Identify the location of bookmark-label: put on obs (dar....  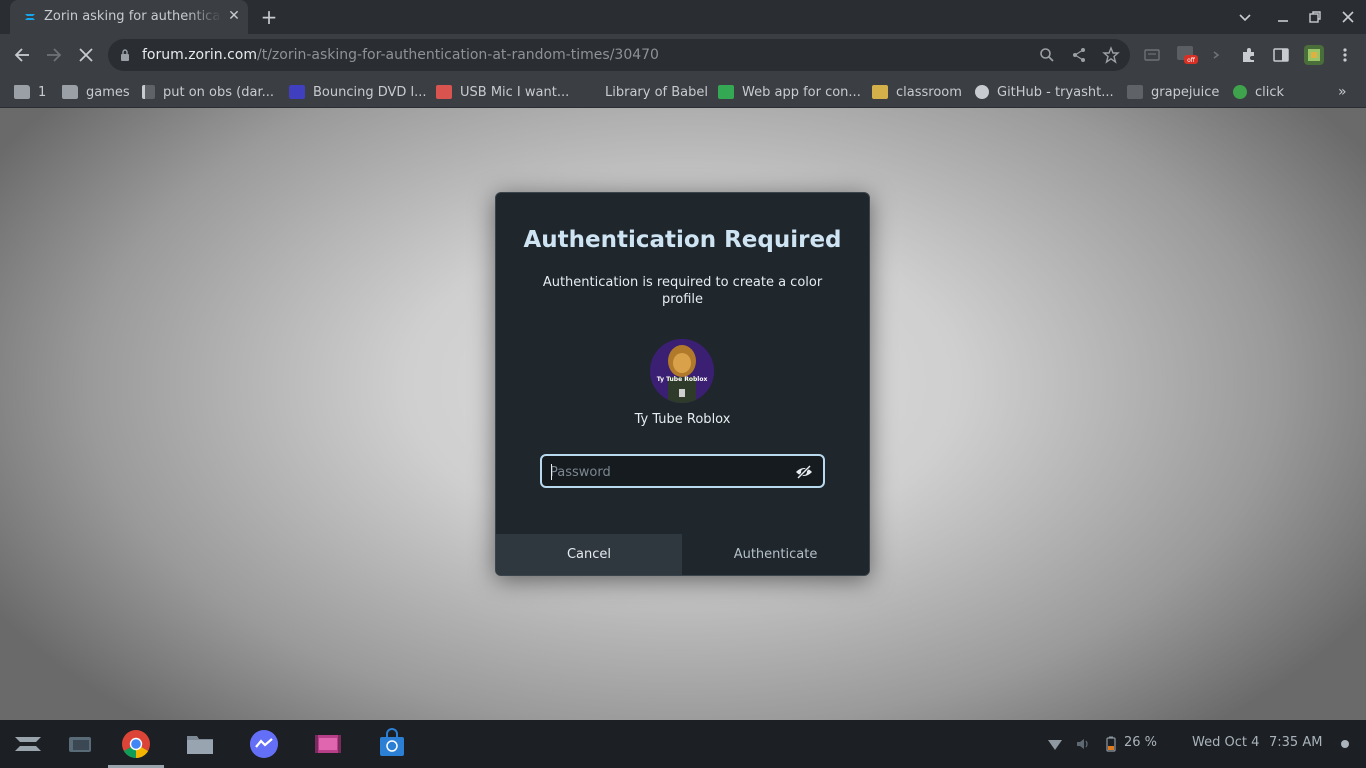
(218, 92).